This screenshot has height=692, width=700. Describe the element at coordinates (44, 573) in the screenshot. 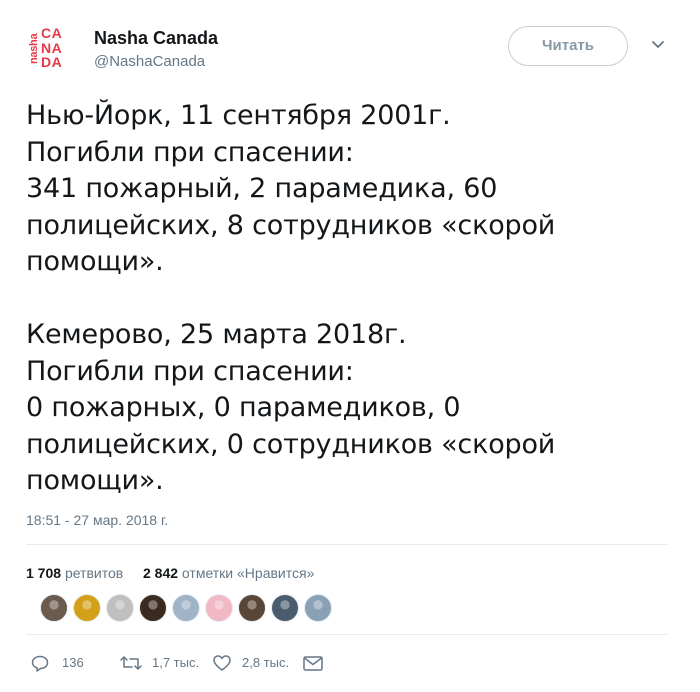

I see `retweet-stat-count: 1 708` at that location.